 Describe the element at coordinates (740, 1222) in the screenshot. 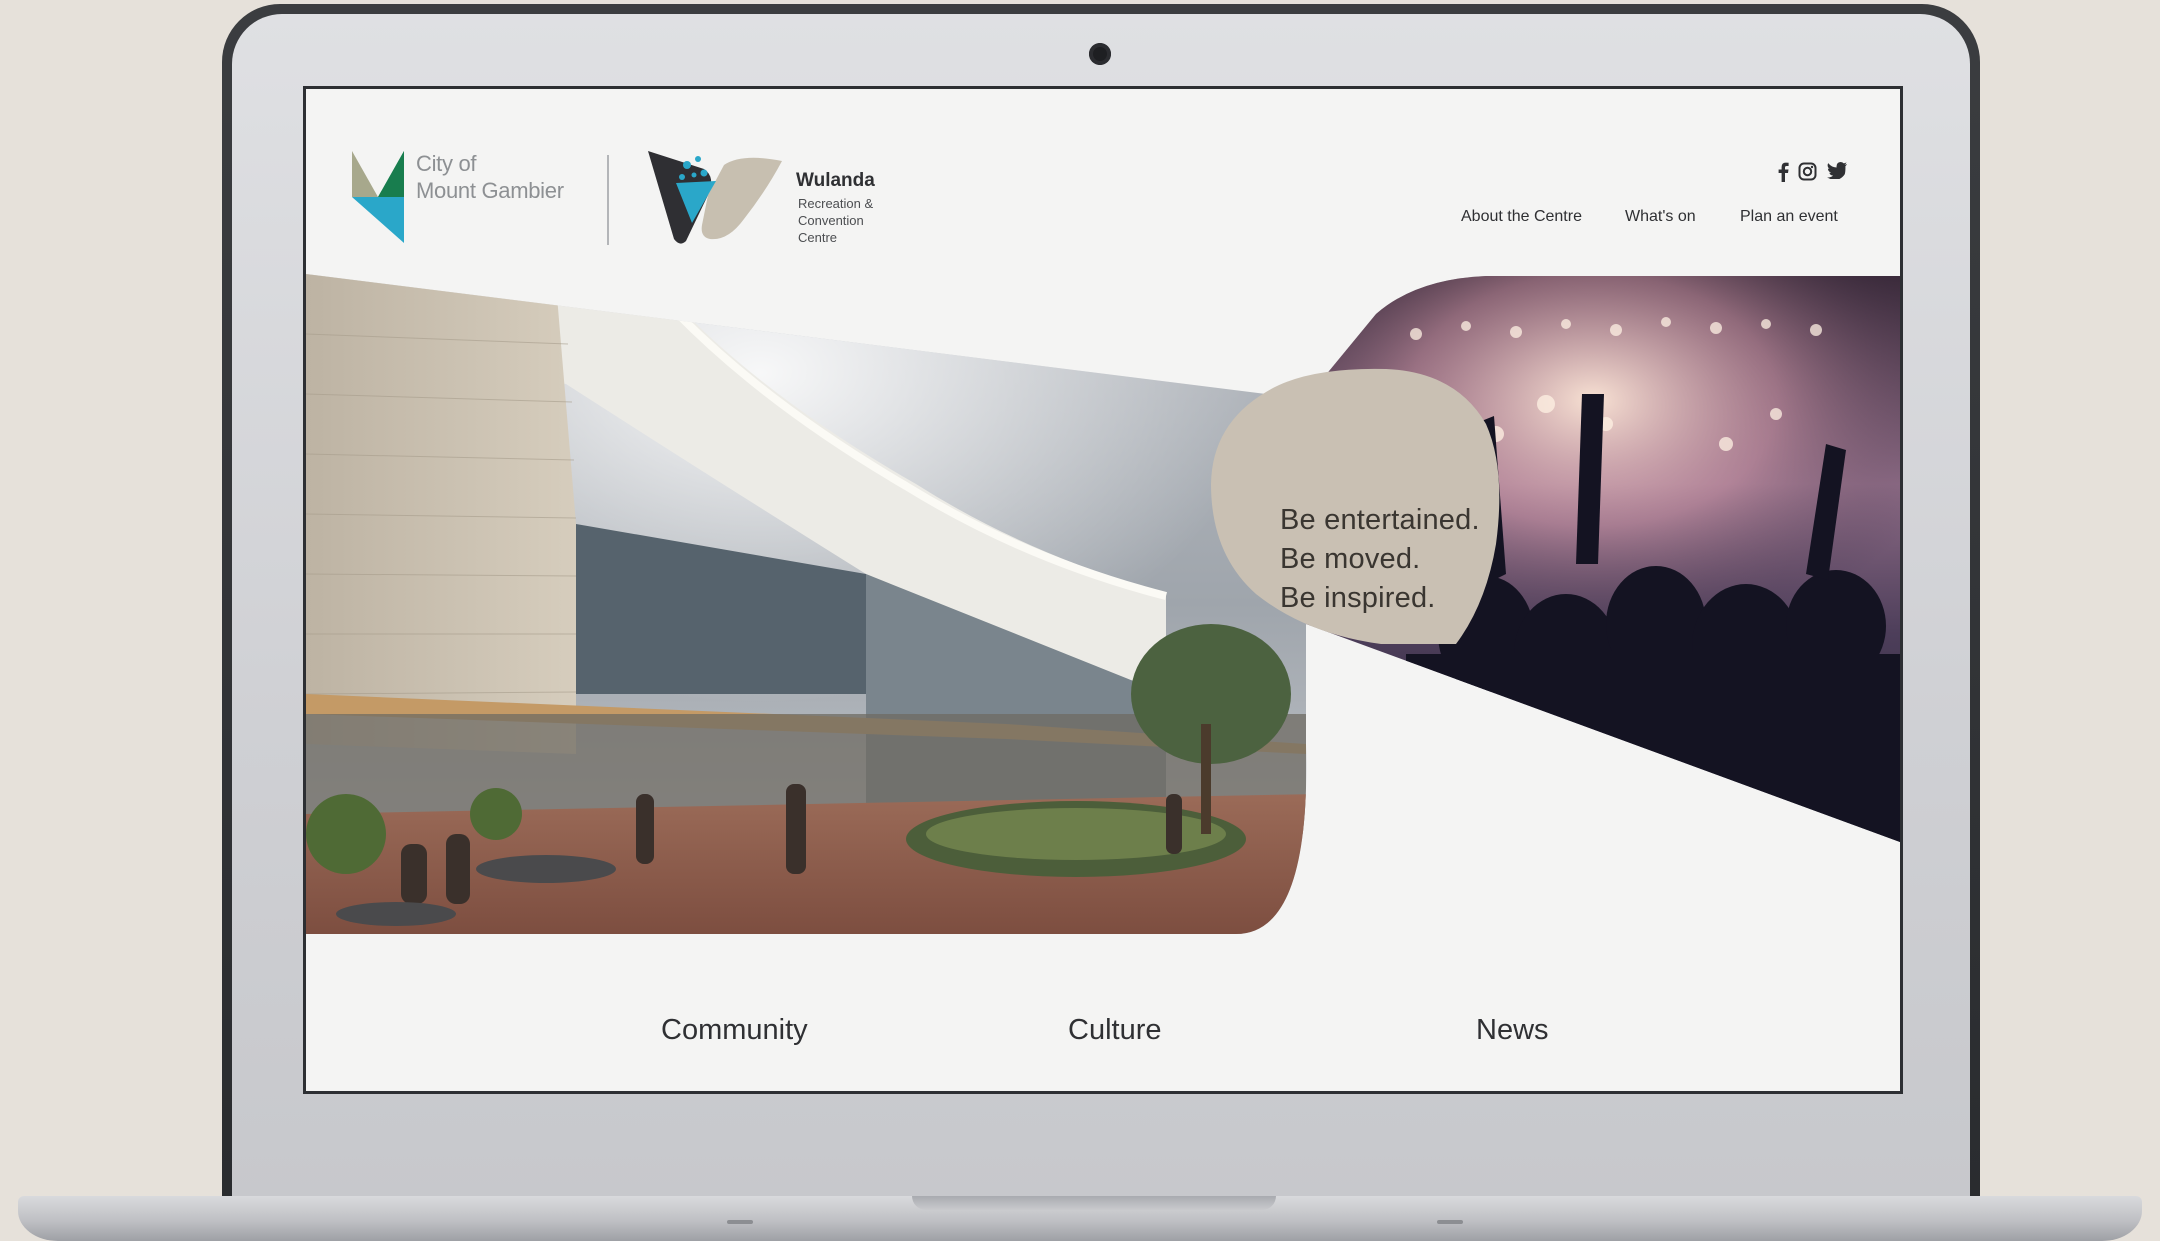

I see `laptop-foot-left` at that location.